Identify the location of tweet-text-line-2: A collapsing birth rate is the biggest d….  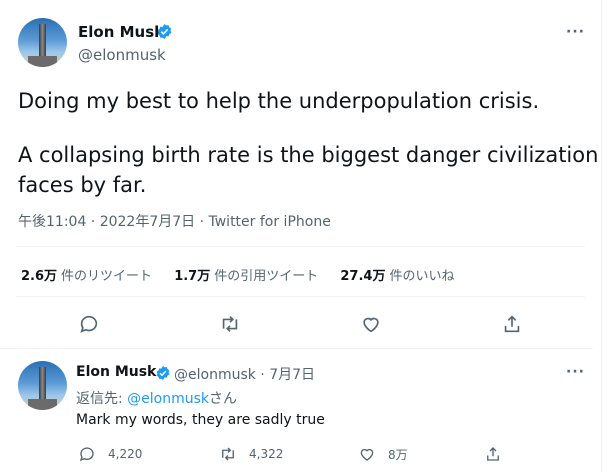
(308, 155).